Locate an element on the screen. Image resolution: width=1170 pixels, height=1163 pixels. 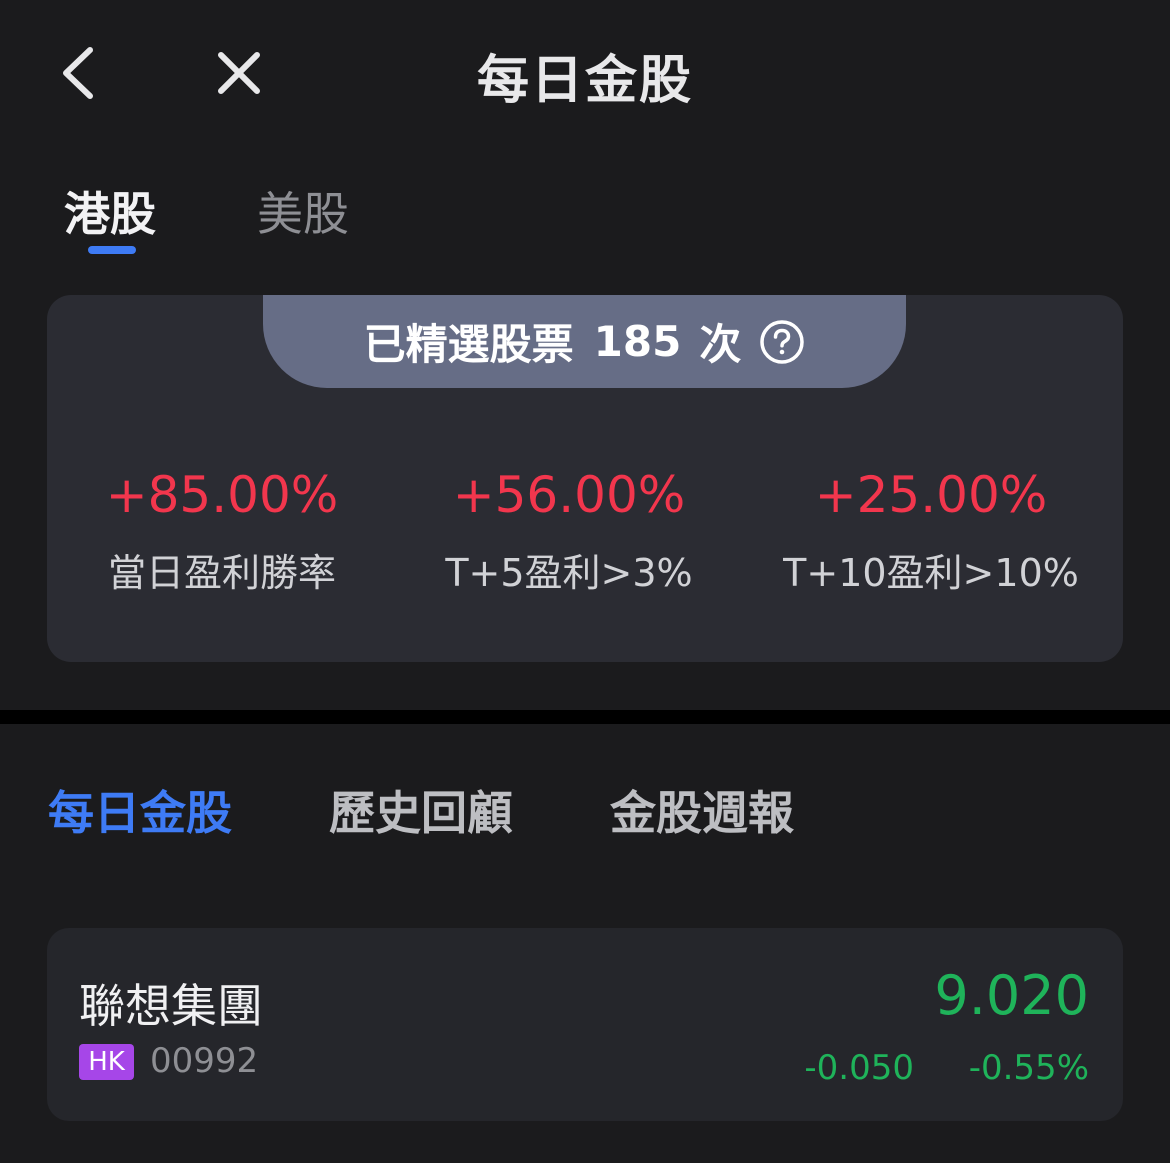
stat-item: +25.00% T+10盈利>10% is located at coordinates (931, 531).